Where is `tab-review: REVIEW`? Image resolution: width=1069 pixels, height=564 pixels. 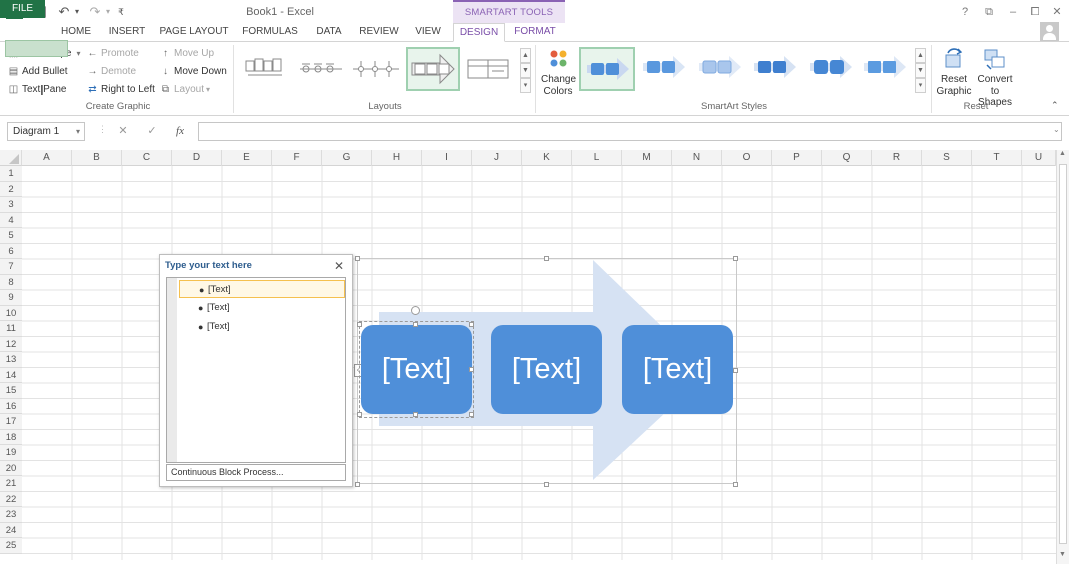
tab-review: REVIEW is located at coordinates (379, 32).